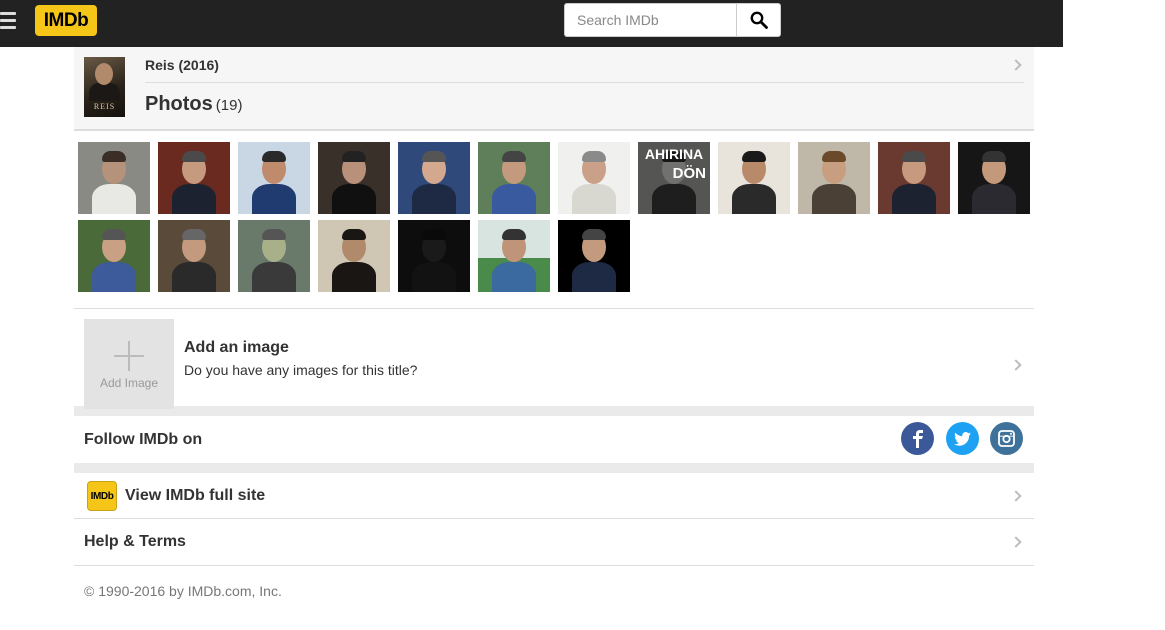 The width and height of the screenshot is (1165, 630). I want to click on twitter-button, so click(962, 438).